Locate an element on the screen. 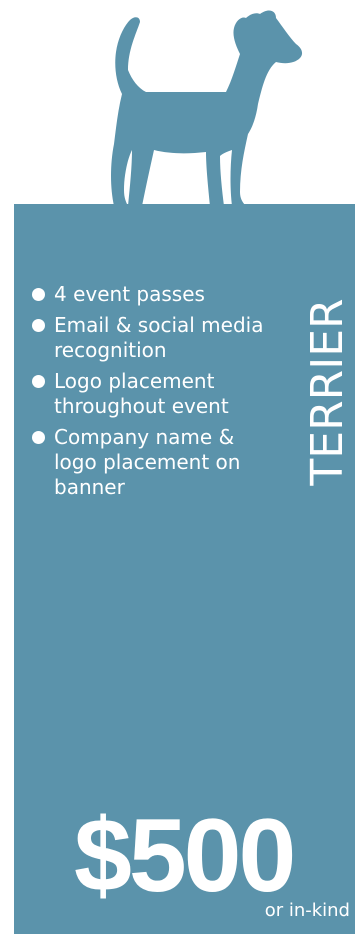 This screenshot has height=934, width=355. benefit-item: Company name & logo placement on banner is located at coordinates (157, 462).